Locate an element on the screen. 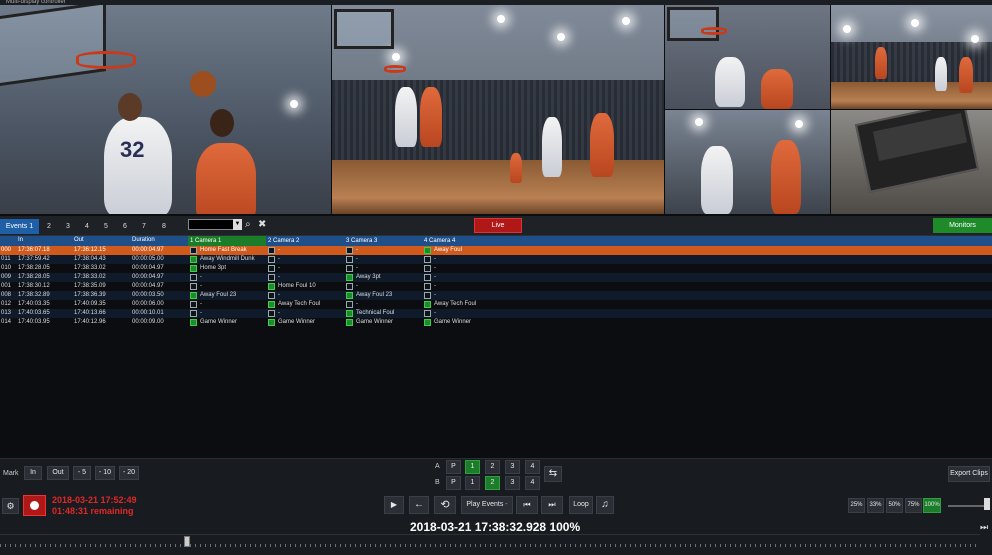 This screenshot has height=555, width=992. play-icon: ▶ is located at coordinates (394, 505).